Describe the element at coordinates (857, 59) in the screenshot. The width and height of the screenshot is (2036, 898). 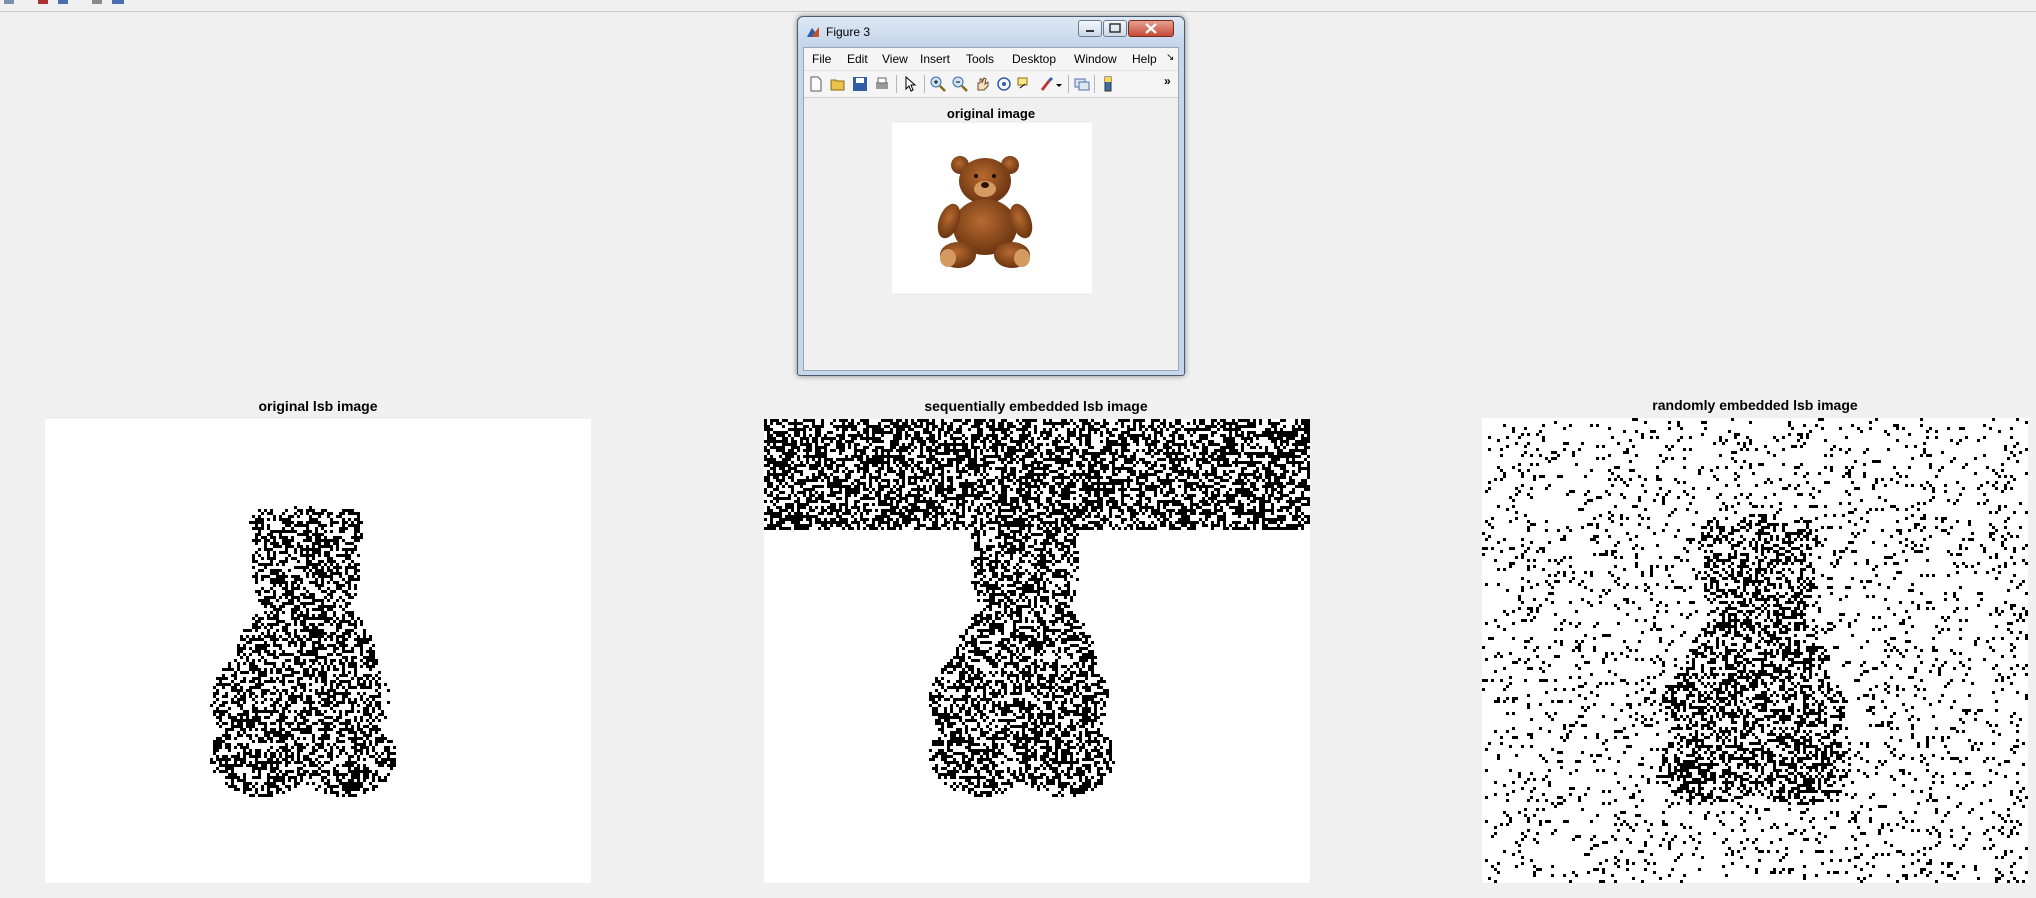
I see `menu-edit: Edit` at that location.